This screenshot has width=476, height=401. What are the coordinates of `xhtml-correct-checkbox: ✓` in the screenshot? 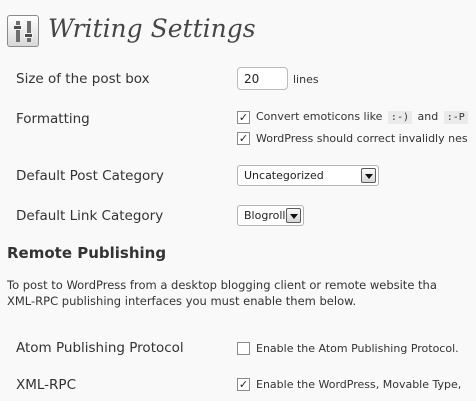 It's located at (243, 138).